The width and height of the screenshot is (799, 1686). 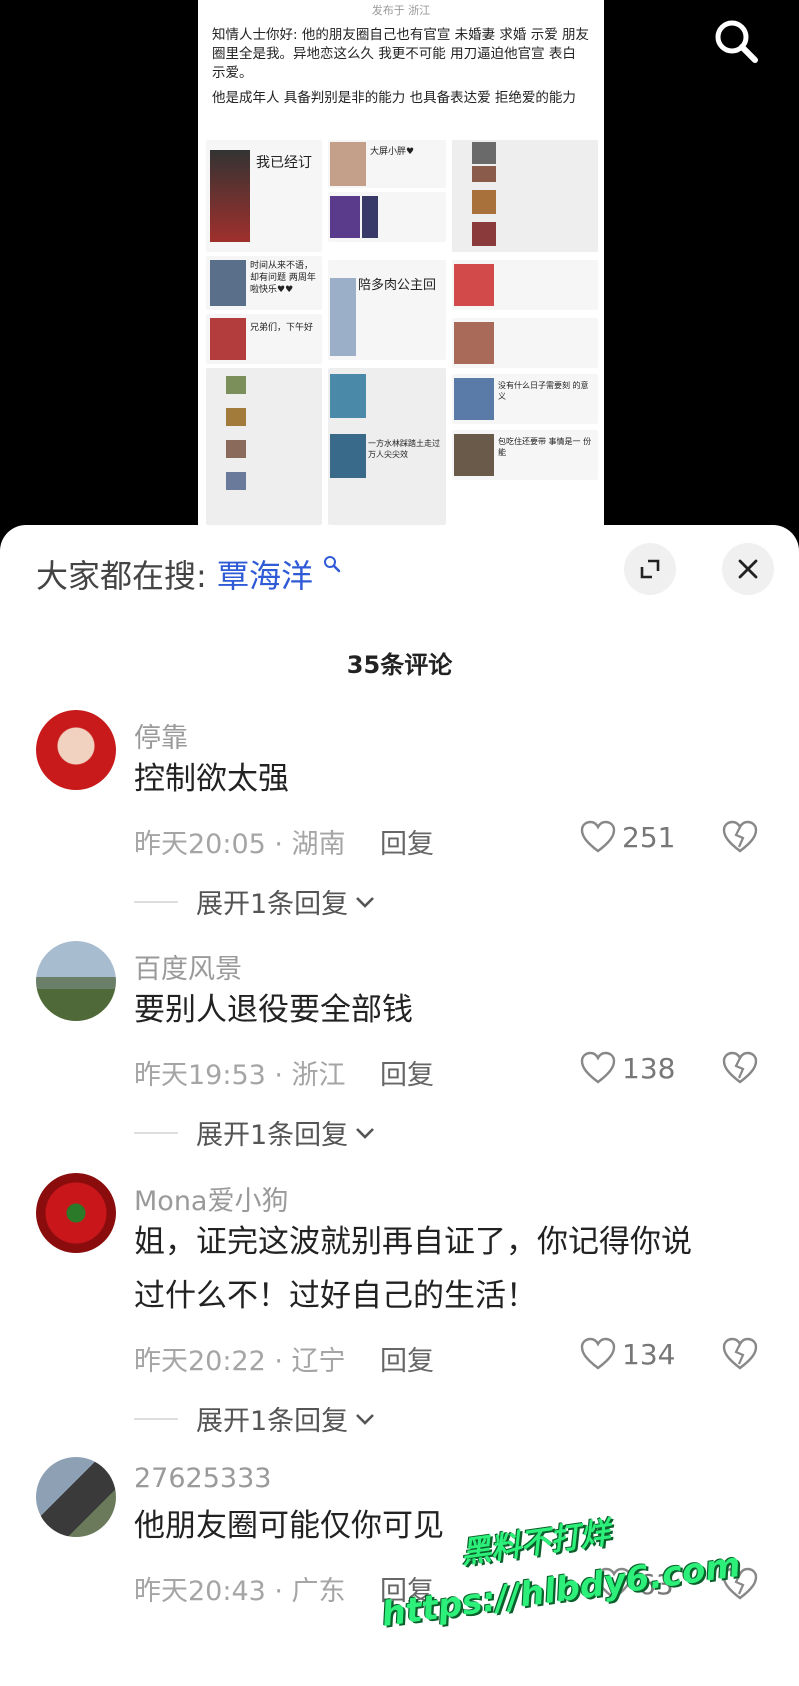 I want to click on comment-username: 停靠, so click(x=161, y=735).